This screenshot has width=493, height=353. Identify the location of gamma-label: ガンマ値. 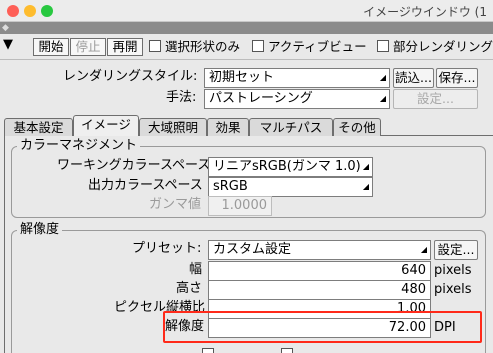
(175, 204).